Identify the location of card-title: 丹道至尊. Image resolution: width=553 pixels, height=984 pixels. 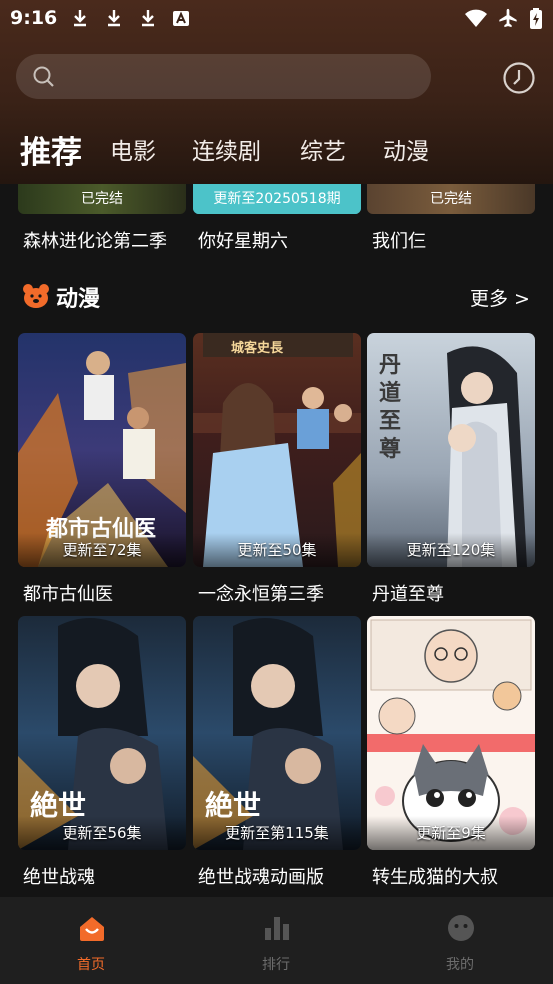
(408, 593).